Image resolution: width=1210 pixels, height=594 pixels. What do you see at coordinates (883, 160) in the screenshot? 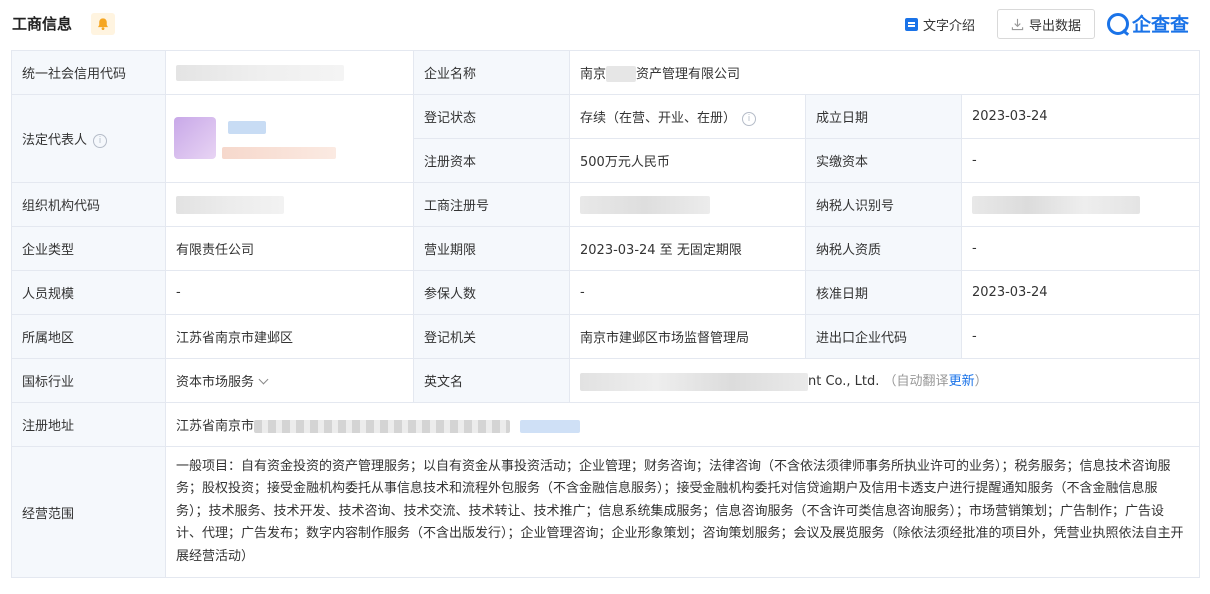
I see `label-paid-capital: 实缴资本` at bounding box center [883, 160].